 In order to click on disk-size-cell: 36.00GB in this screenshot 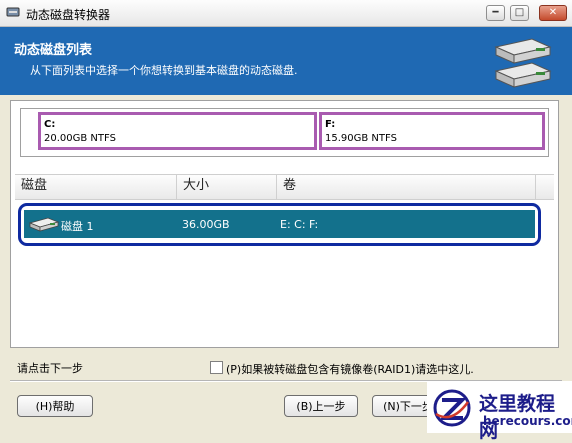, I will do `click(206, 224)`.